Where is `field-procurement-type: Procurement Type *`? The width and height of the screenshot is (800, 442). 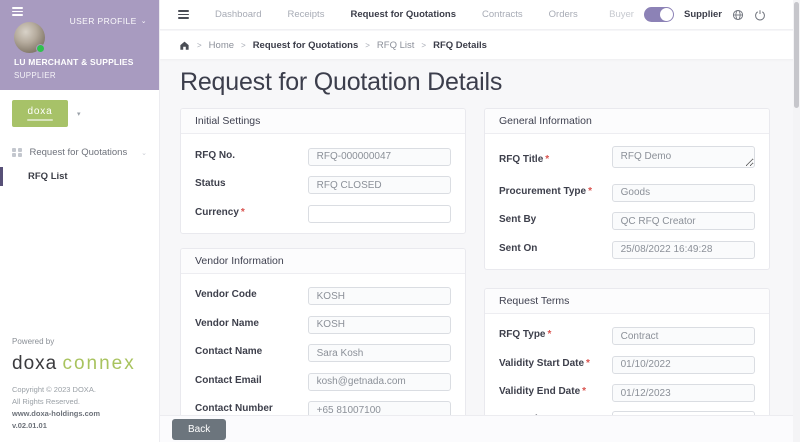 field-procurement-type: Procurement Type * is located at coordinates (627, 192).